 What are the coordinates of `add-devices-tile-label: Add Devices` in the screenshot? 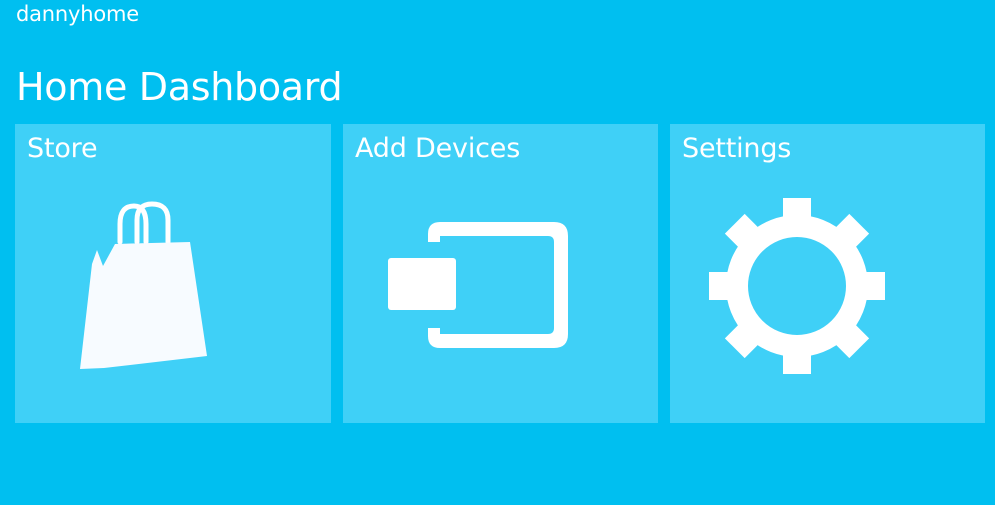 It's located at (438, 148).